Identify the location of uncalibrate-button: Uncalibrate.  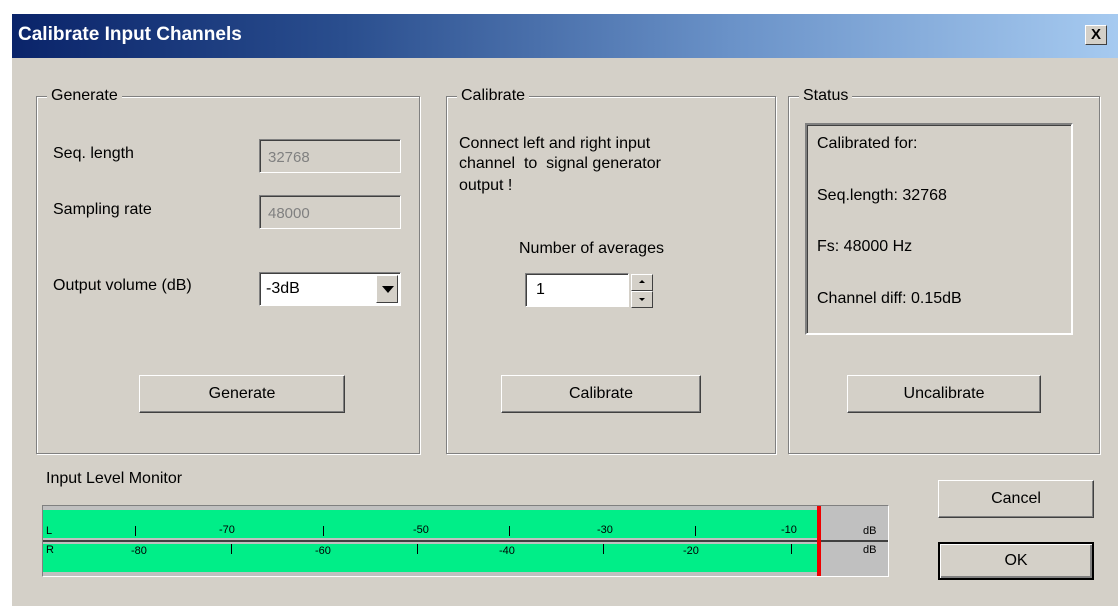
(944, 394).